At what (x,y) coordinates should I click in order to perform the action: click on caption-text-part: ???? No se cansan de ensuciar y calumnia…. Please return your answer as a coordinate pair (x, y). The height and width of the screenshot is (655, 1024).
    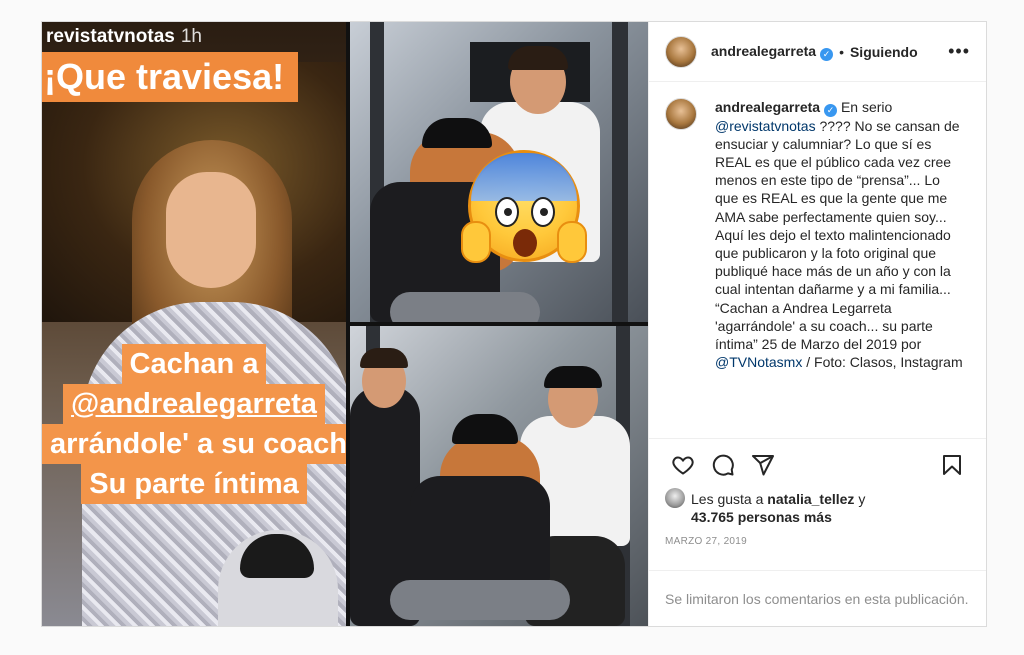
    Looking at the image, I should click on (837, 235).